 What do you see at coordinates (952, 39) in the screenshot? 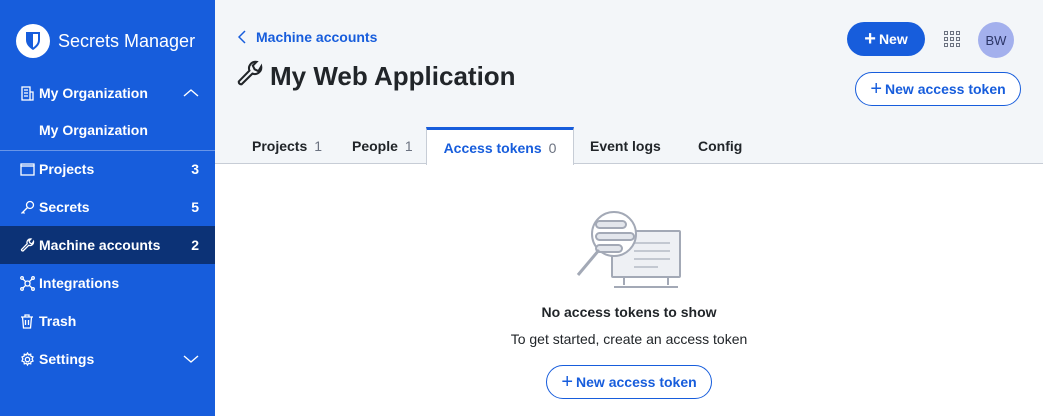
I see `product-switcher-icon` at bounding box center [952, 39].